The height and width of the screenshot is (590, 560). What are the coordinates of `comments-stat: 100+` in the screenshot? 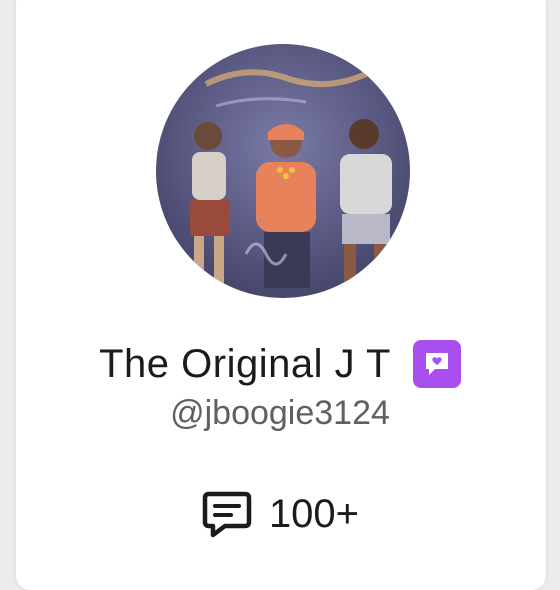 It's located at (280, 514).